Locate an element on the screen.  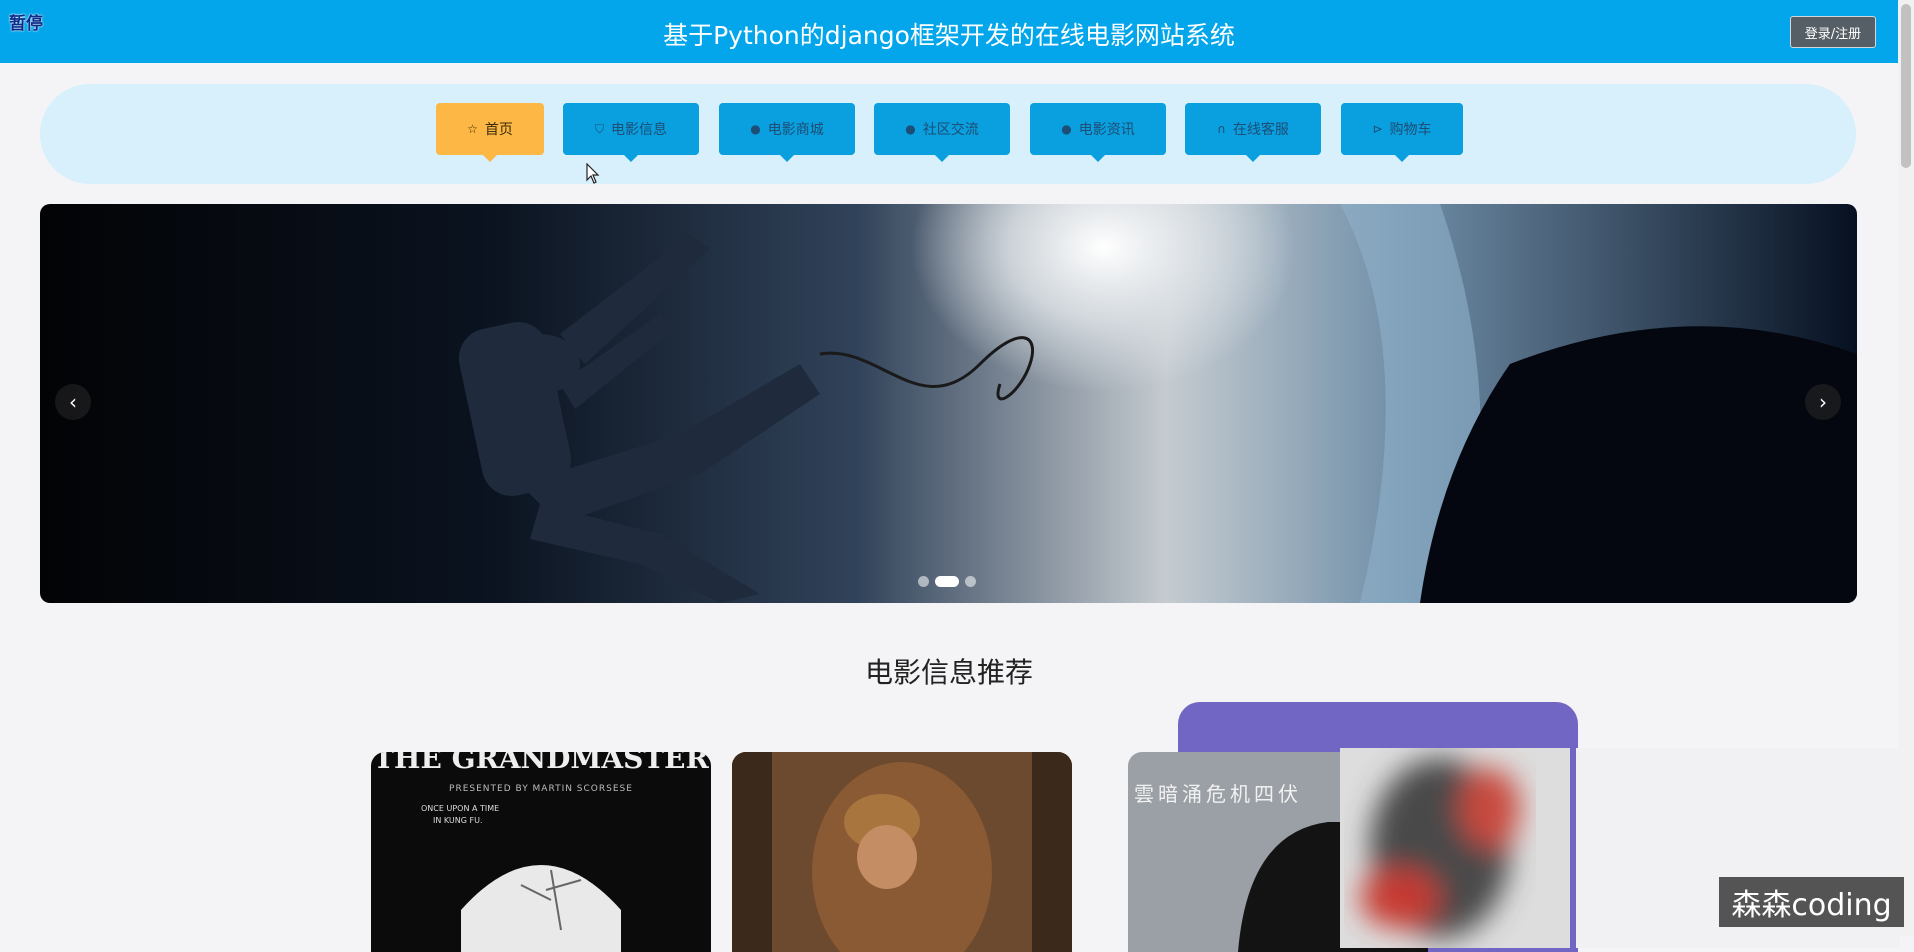
header-bar: 暂停 基于Python的django框架开发的在线电影网站系统 登录/注册 is located at coordinates (957, 31).